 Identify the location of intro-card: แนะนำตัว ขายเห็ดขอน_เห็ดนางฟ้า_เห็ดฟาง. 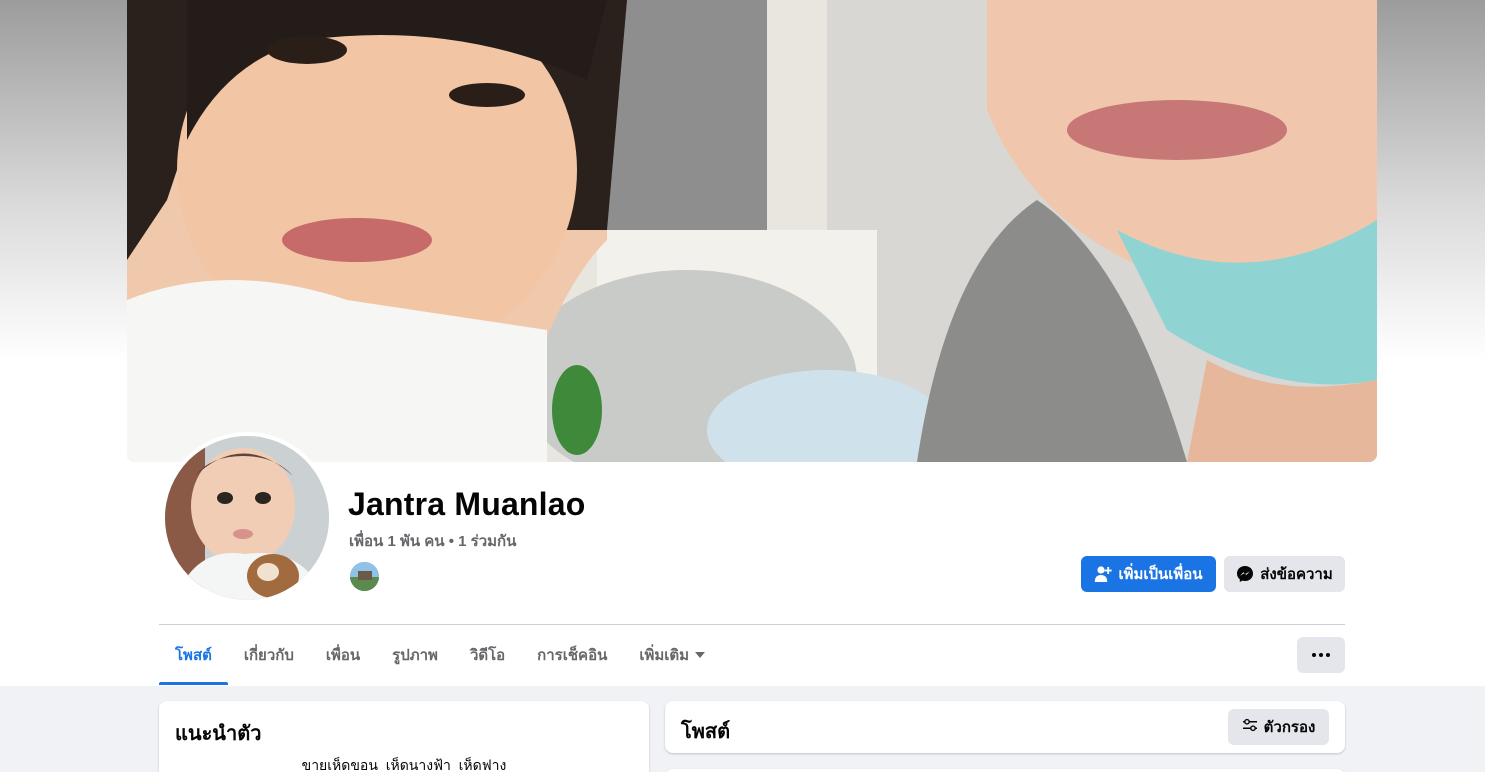
(404, 736).